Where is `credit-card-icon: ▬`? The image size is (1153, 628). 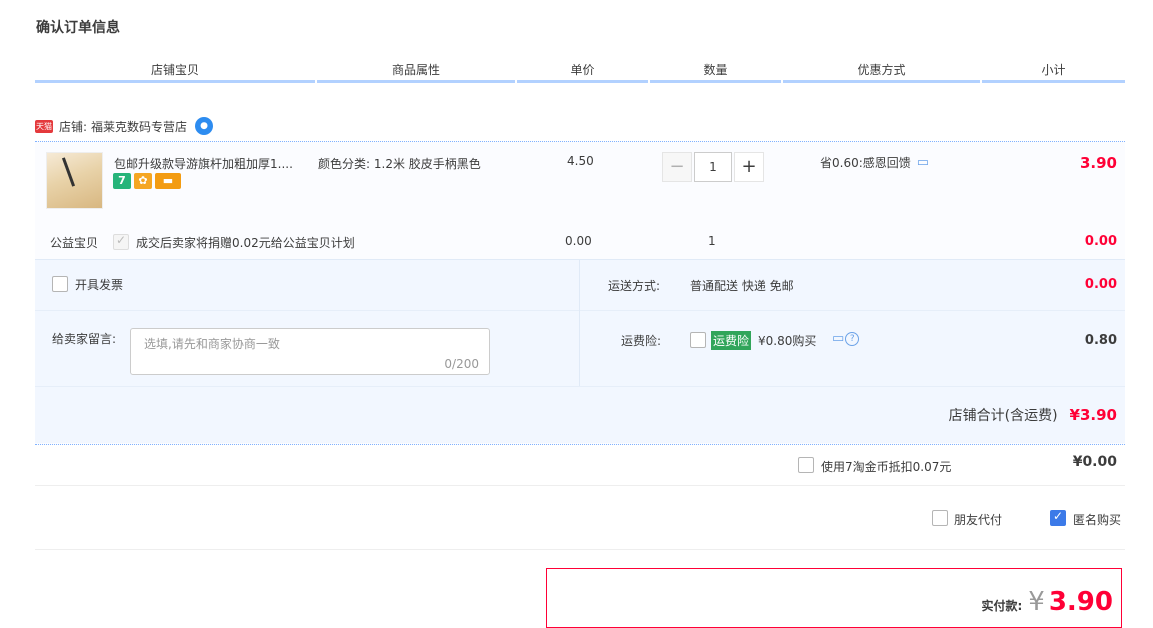 credit-card-icon: ▬ is located at coordinates (168, 181).